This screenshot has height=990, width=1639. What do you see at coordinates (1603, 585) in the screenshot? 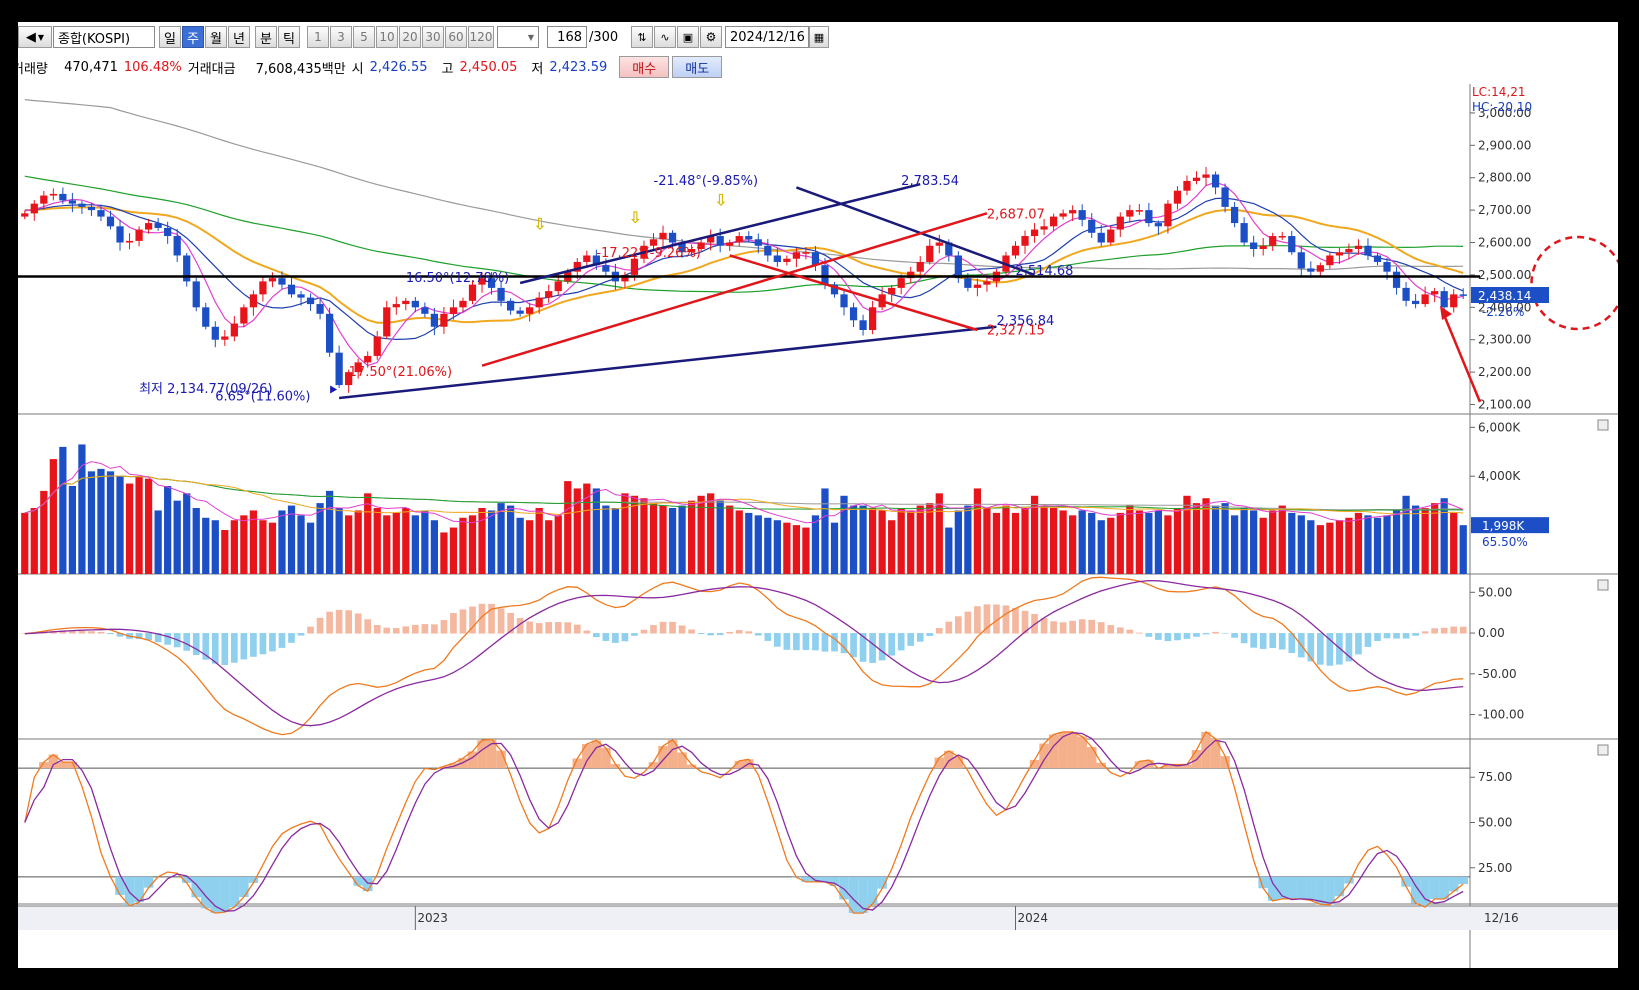
I see `panel-close-icon` at bounding box center [1603, 585].